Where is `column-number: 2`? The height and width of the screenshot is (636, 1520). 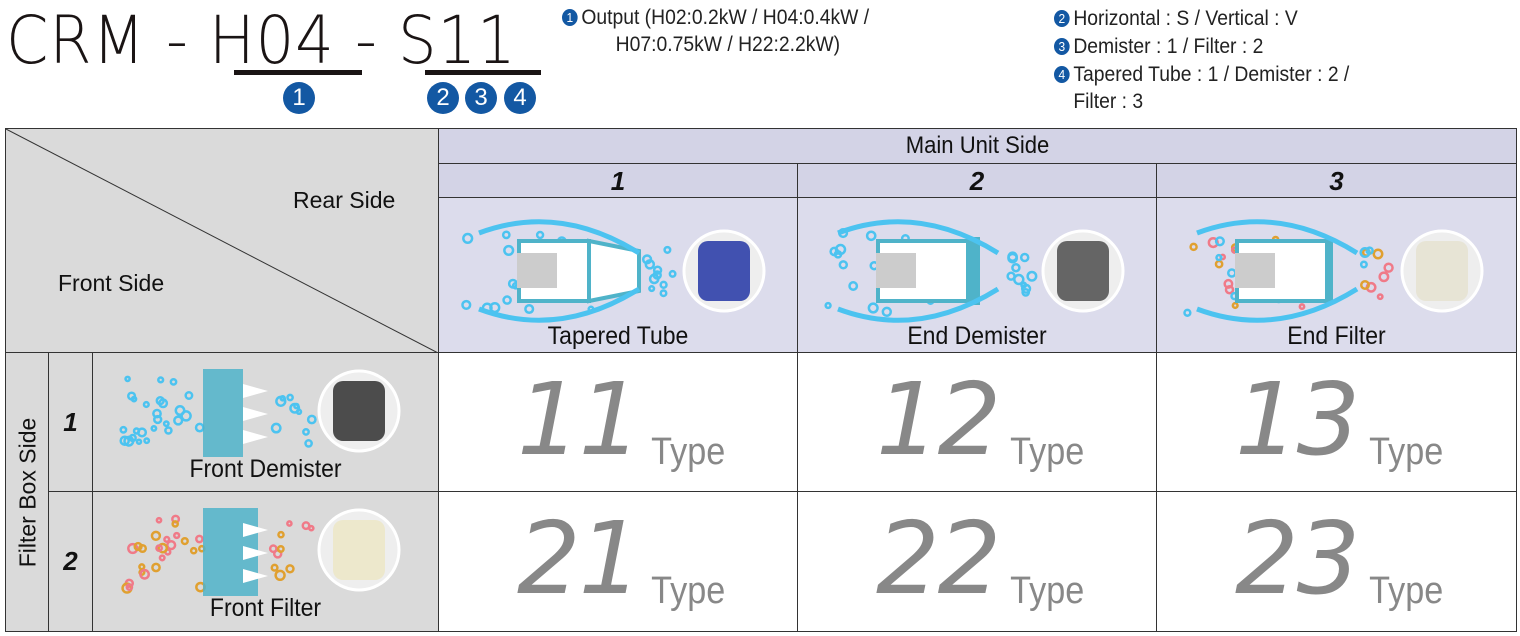 column-number: 2 is located at coordinates (977, 181).